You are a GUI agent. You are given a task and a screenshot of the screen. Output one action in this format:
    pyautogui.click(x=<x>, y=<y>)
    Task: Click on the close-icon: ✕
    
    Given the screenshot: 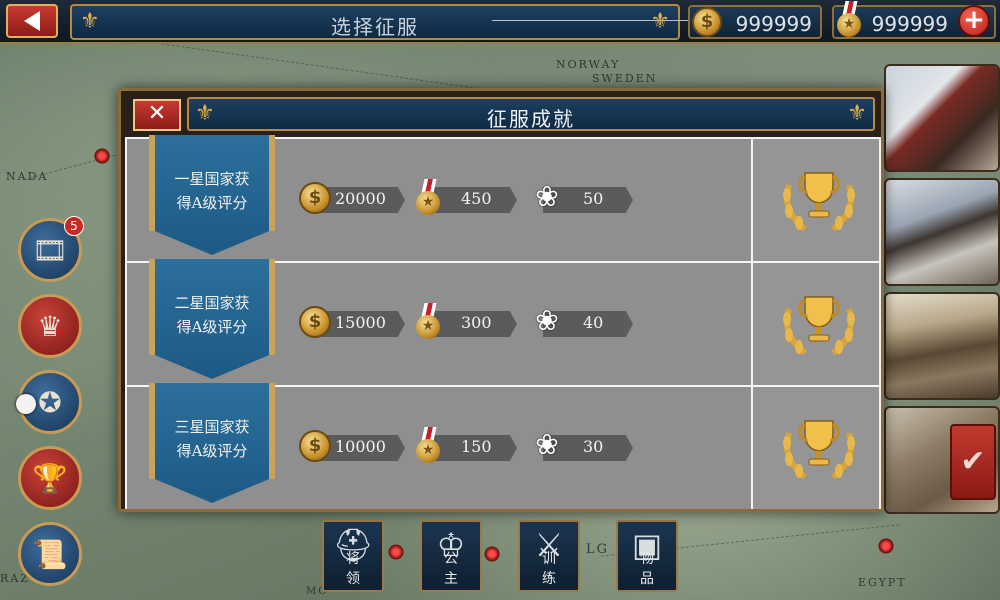 What is the action you would take?
    pyautogui.click(x=157, y=113)
    